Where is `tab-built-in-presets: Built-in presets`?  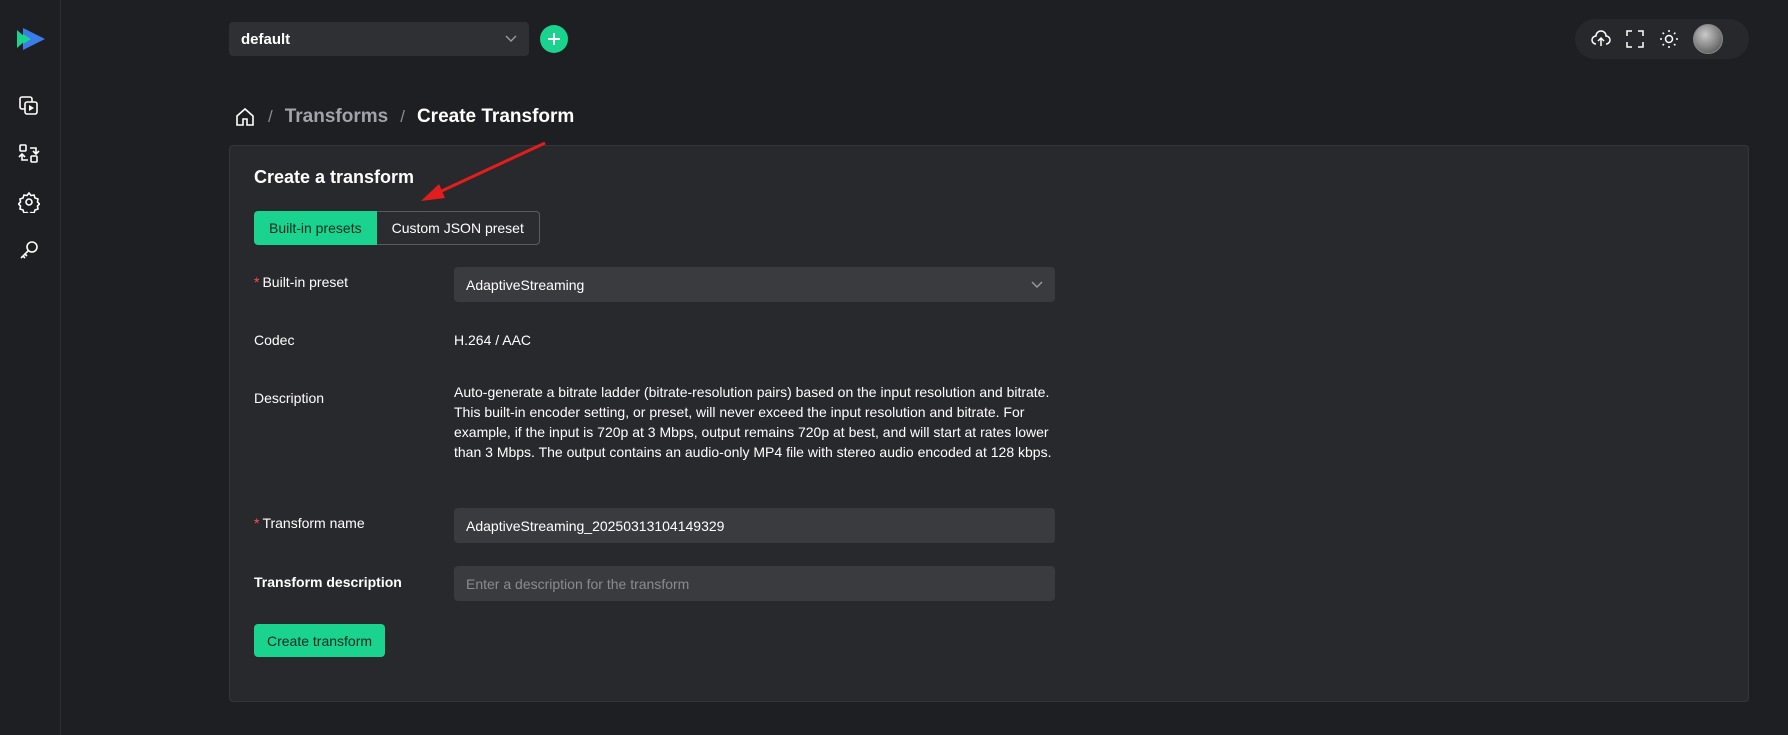
tab-built-in-presets: Built-in presets is located at coordinates (315, 228).